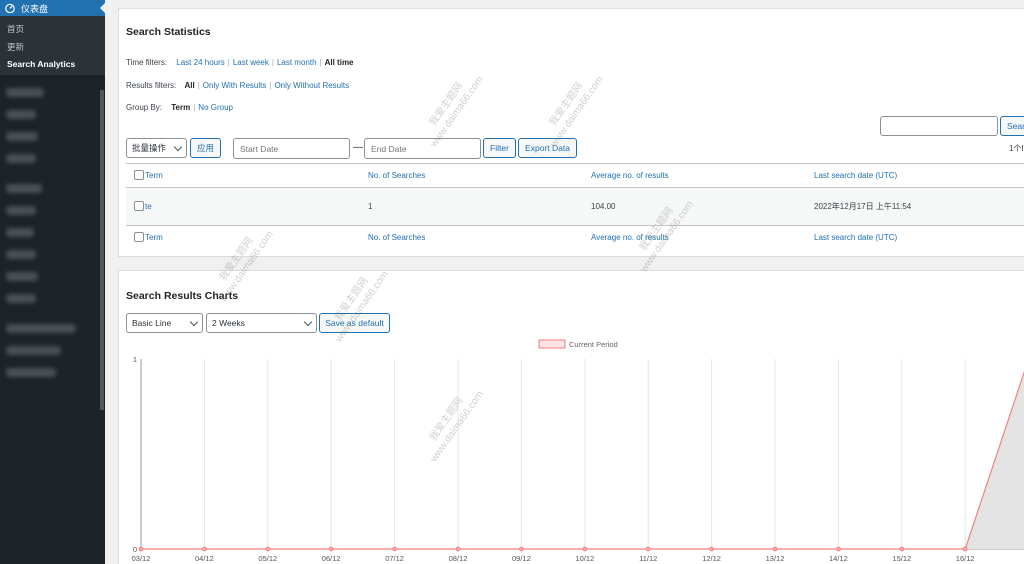  Describe the element at coordinates (139, 174) in the screenshot. I see `select-all-checkbox` at that location.